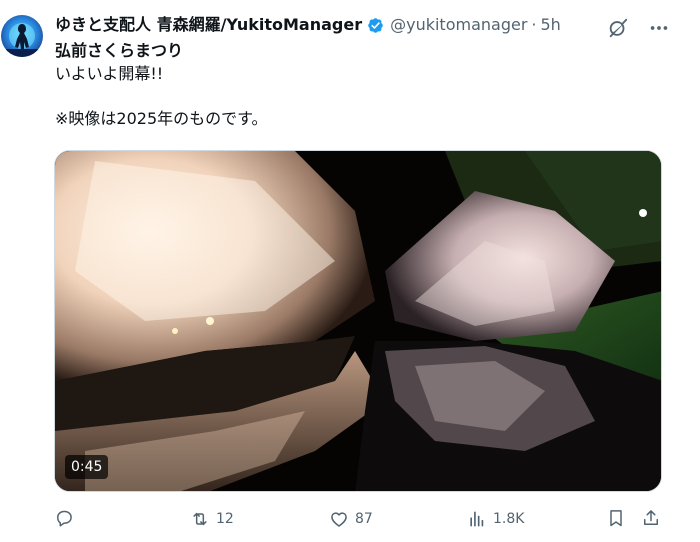 This screenshot has width=700, height=542. Describe the element at coordinates (351, 519) in the screenshot. I see `like-button: 87` at that location.